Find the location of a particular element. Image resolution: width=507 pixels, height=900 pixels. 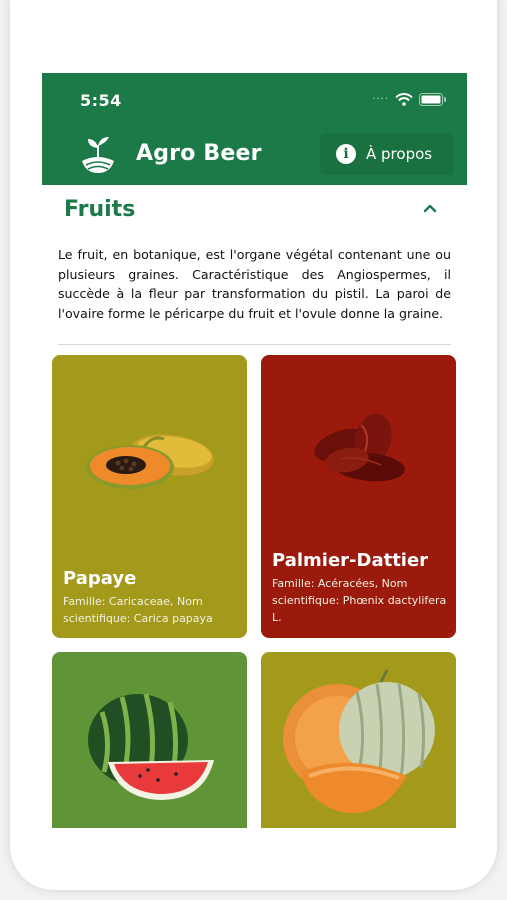

card-name: Palmier-Dattier is located at coordinates (350, 560).